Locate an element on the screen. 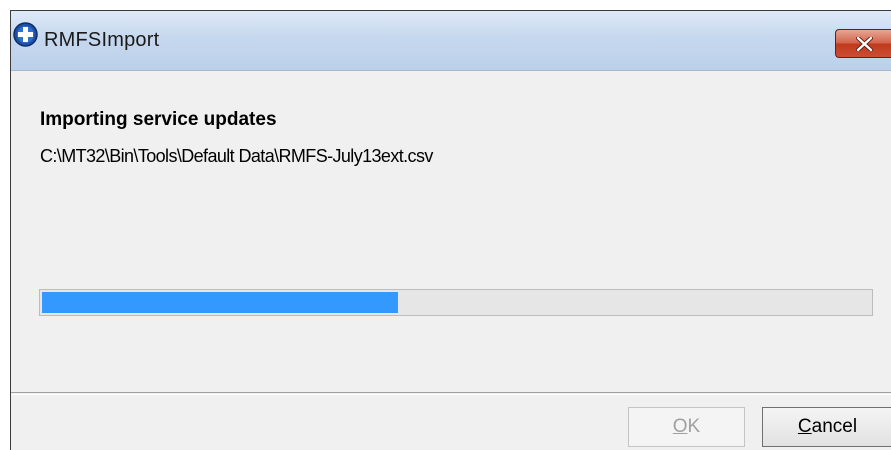 The height and width of the screenshot is (450, 891). close-icon is located at coordinates (864, 44).